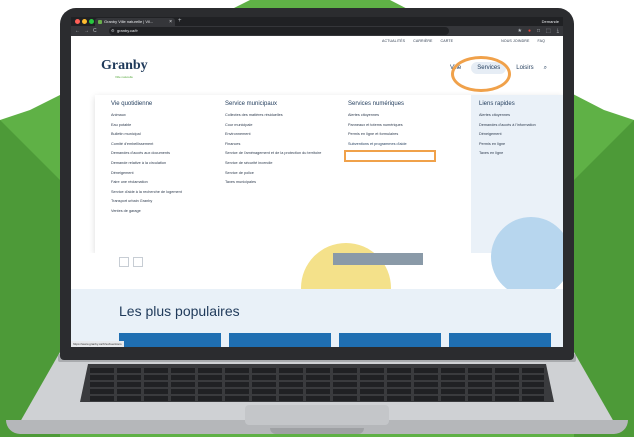 This screenshot has width=634, height=437. I want to click on decorative-blue-circle, so click(527, 257).